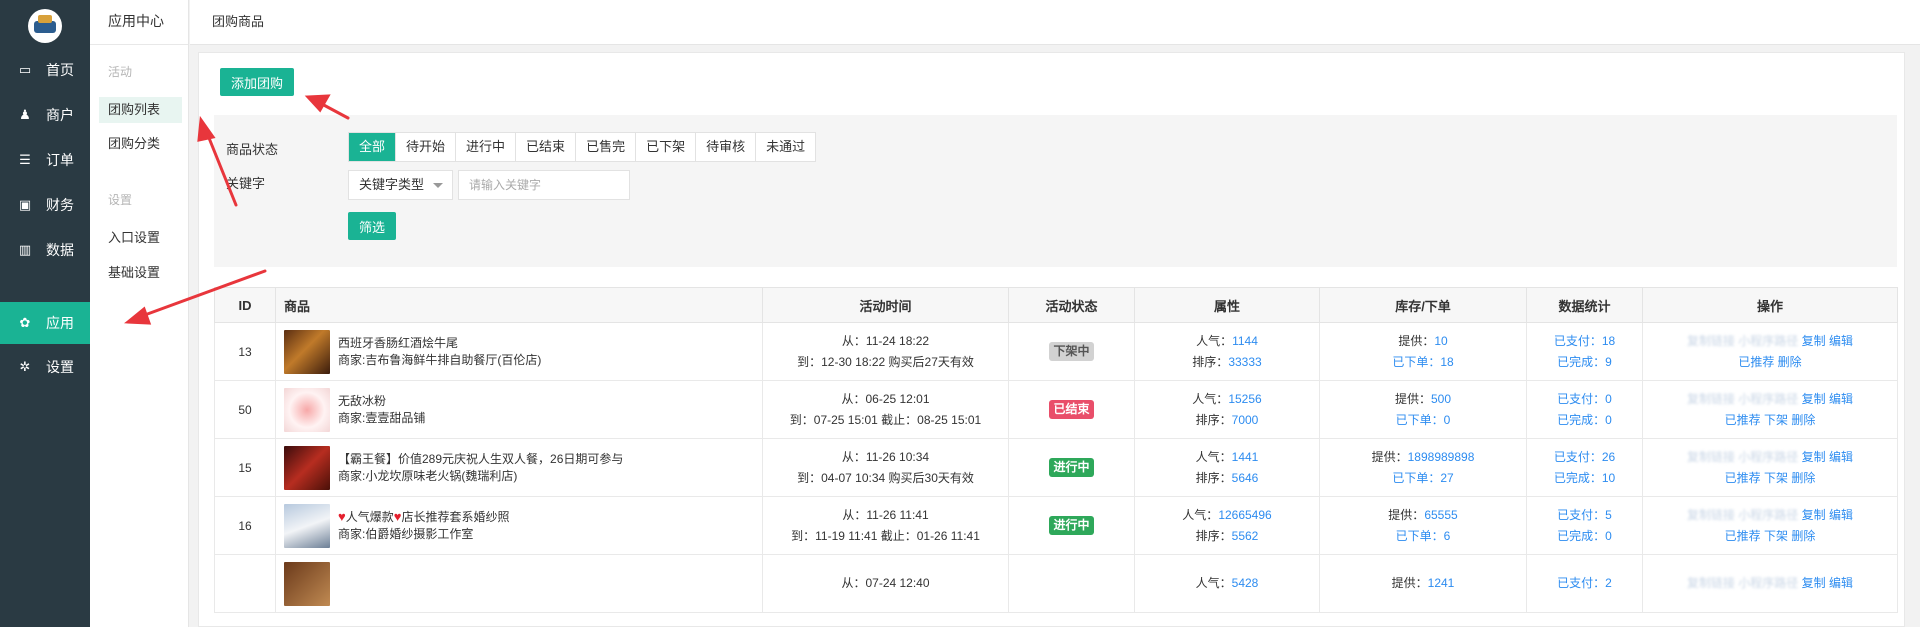  I want to click on goods-merchant: 商家:吉布鲁海鲜牛排自助餐厅(百伦店), so click(440, 359).